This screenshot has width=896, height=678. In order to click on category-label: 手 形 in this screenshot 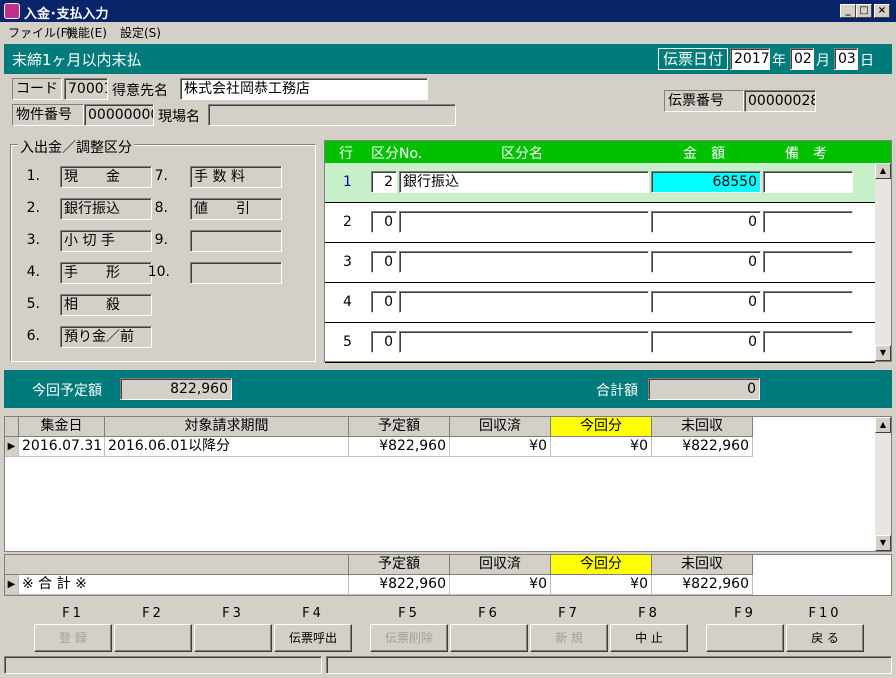, I will do `click(106, 273)`.